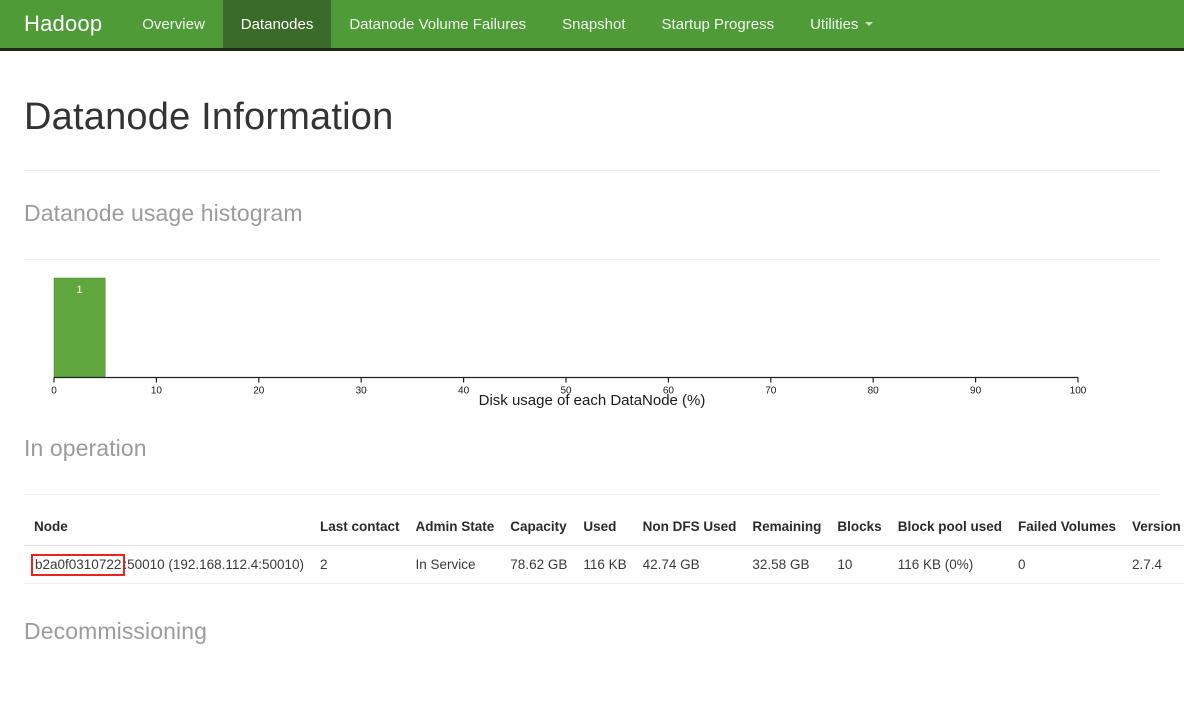 The width and height of the screenshot is (1184, 724). Describe the element at coordinates (62, 24) in the screenshot. I see `brand-logo: Hadoop` at that location.